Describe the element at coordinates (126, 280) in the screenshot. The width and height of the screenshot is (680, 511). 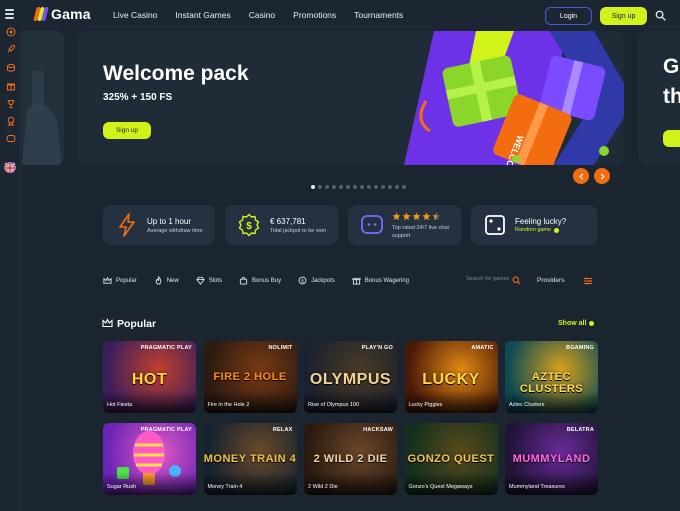
I see `filter-label: Popular` at that location.